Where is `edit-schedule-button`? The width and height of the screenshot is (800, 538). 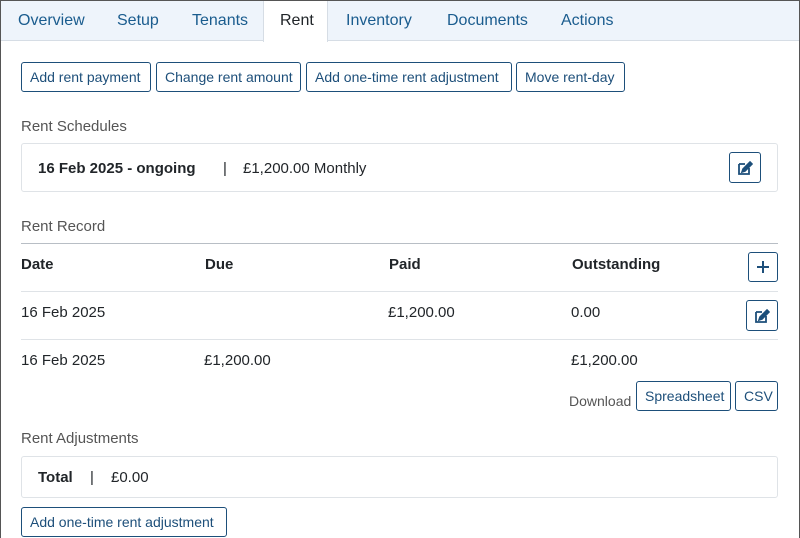 edit-schedule-button is located at coordinates (745, 167).